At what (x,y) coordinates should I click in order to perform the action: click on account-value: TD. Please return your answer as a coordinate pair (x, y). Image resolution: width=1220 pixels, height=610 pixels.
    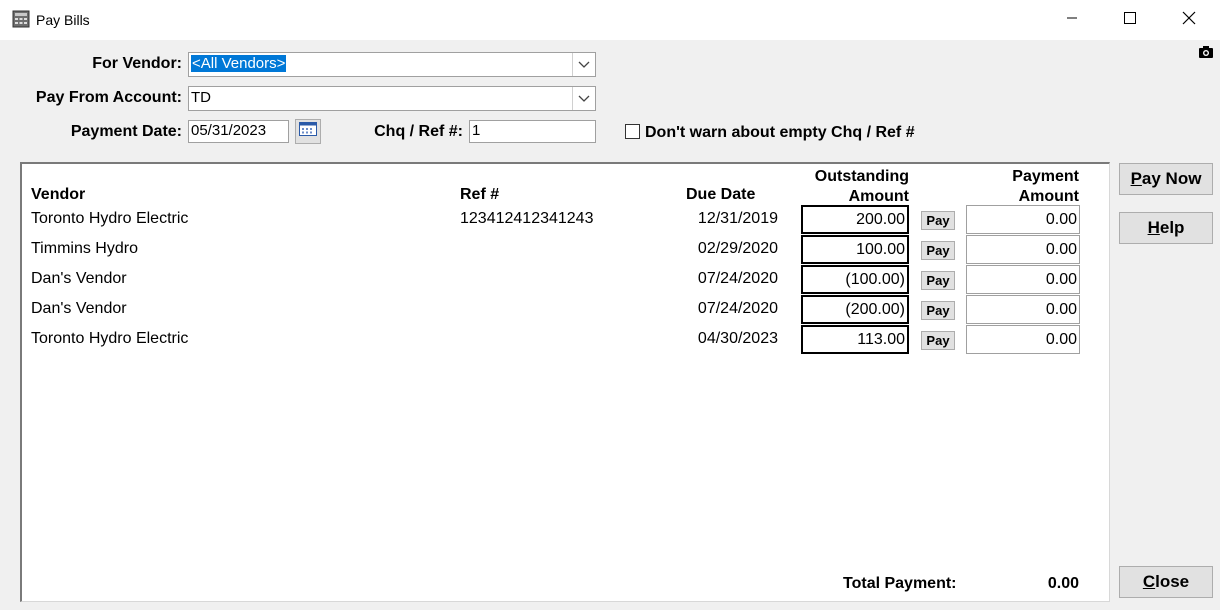
    Looking at the image, I should click on (201, 97).